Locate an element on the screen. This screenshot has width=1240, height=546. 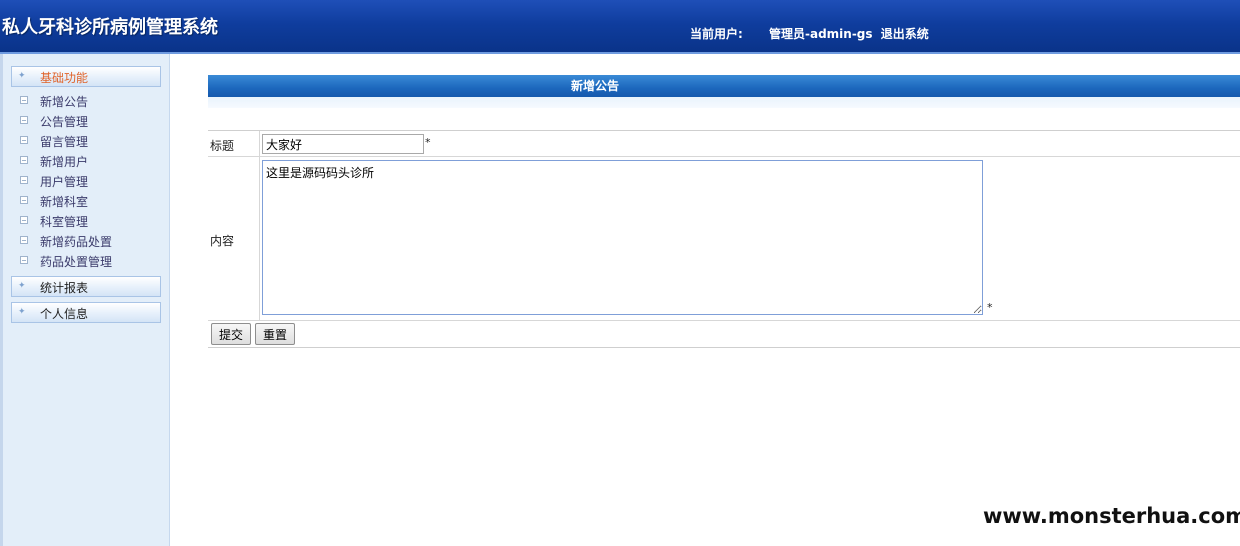
current-user-label: 当前用户: is located at coordinates (716, 34).